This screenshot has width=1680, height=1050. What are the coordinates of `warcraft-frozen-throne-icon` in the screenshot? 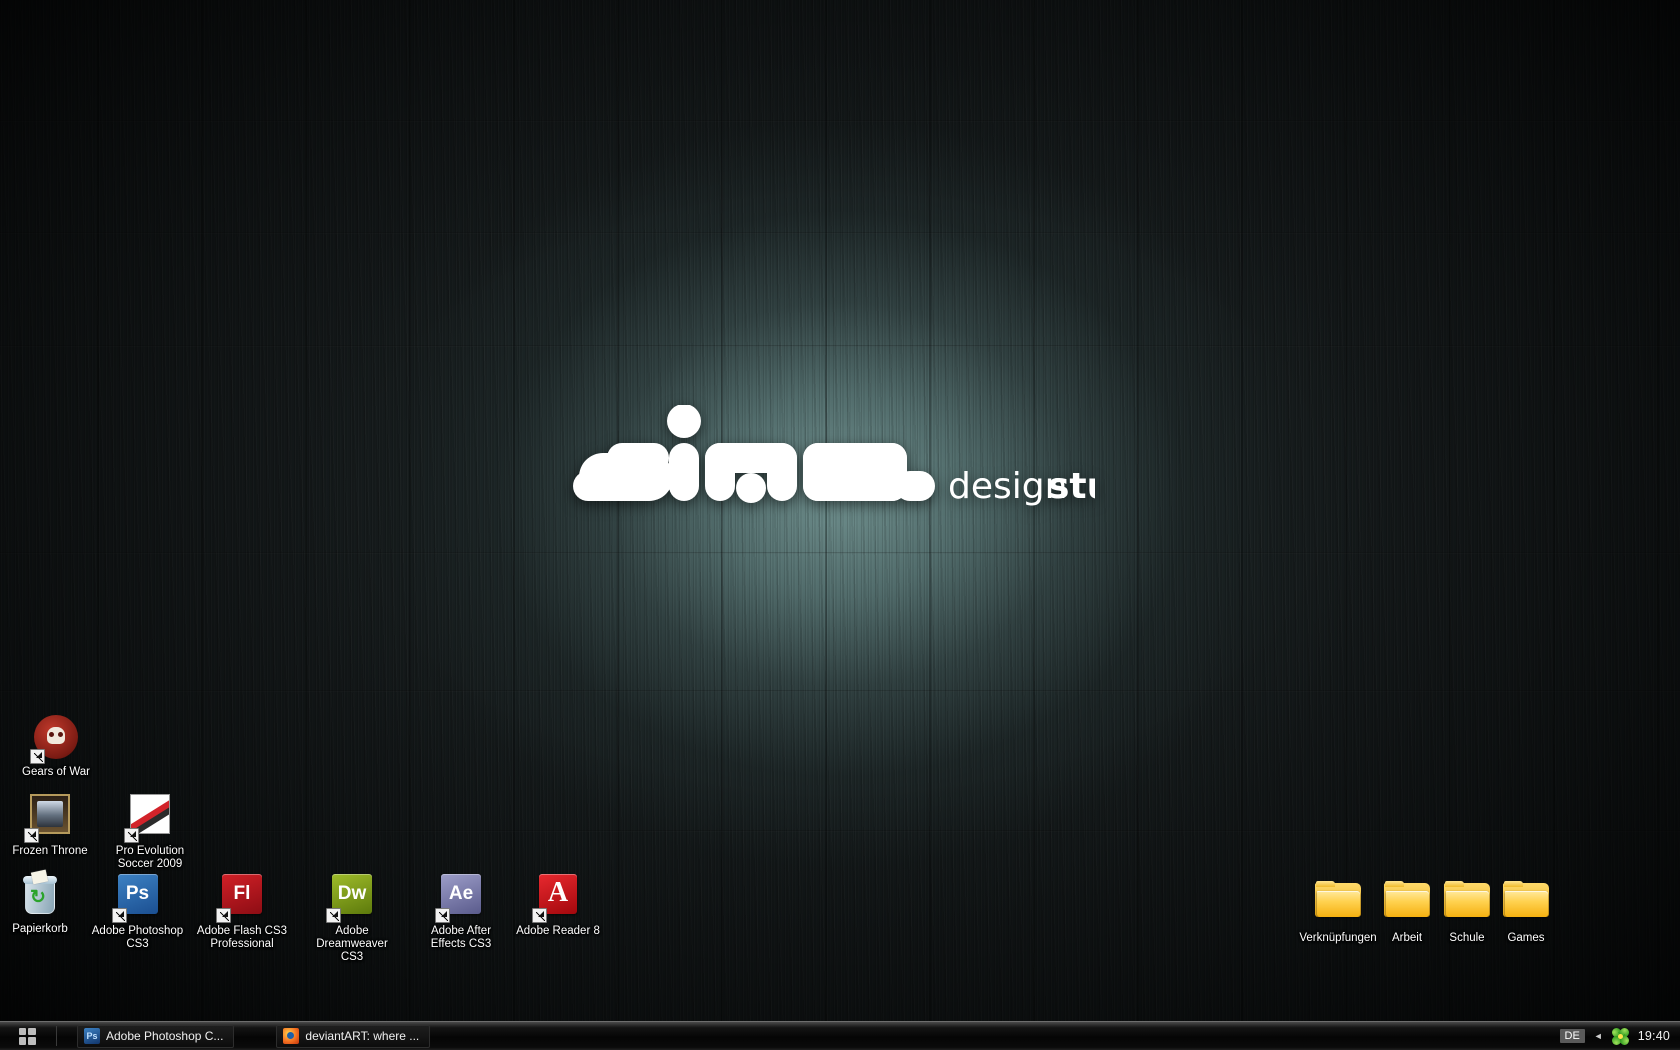 It's located at (49, 818).